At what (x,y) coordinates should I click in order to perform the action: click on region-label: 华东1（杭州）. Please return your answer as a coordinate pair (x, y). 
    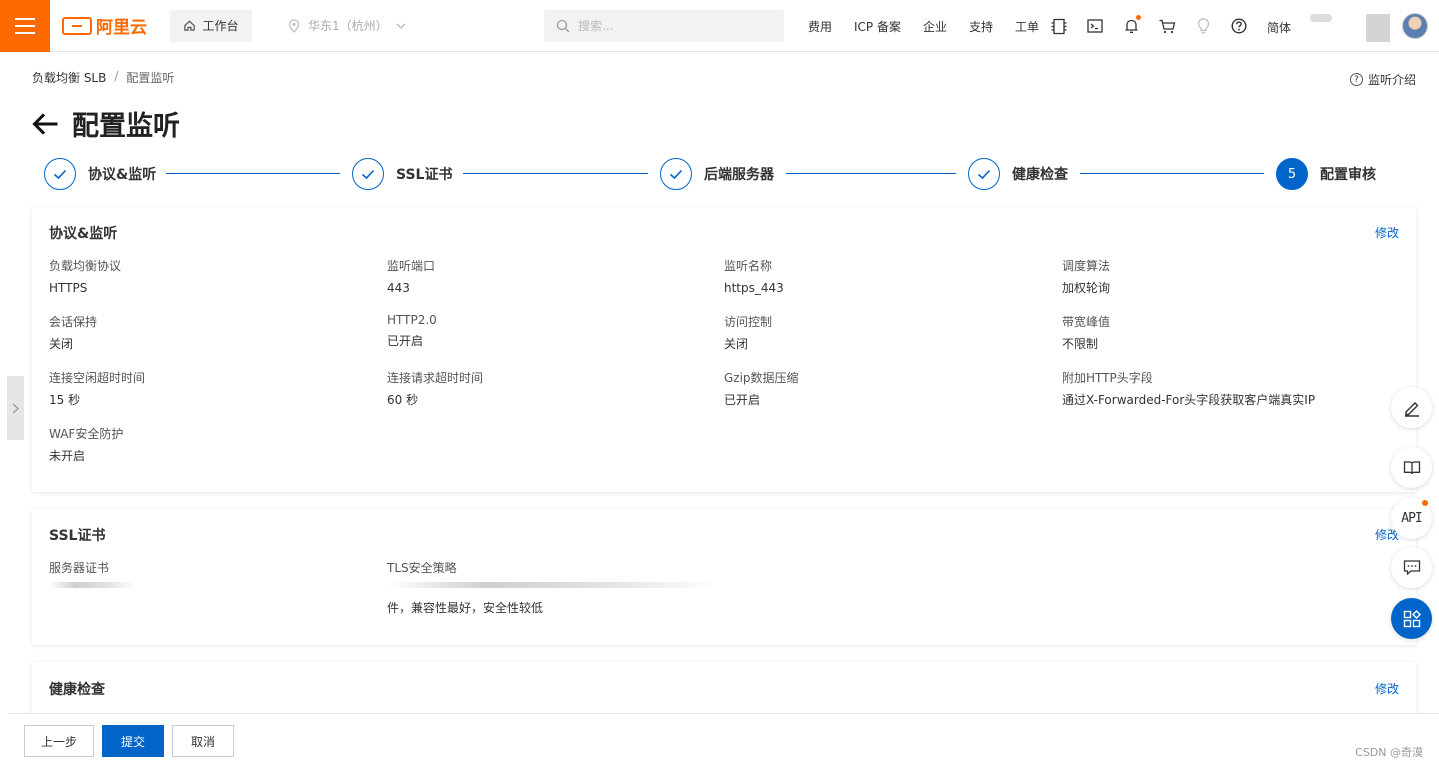
    Looking at the image, I should click on (348, 26).